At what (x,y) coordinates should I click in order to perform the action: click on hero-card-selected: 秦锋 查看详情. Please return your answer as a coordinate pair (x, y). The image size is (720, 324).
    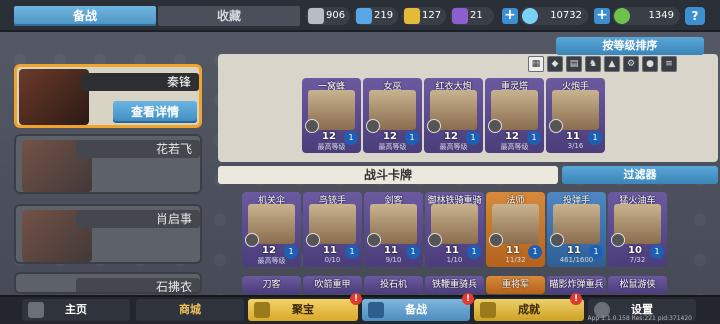
    Looking at the image, I should click on (108, 96).